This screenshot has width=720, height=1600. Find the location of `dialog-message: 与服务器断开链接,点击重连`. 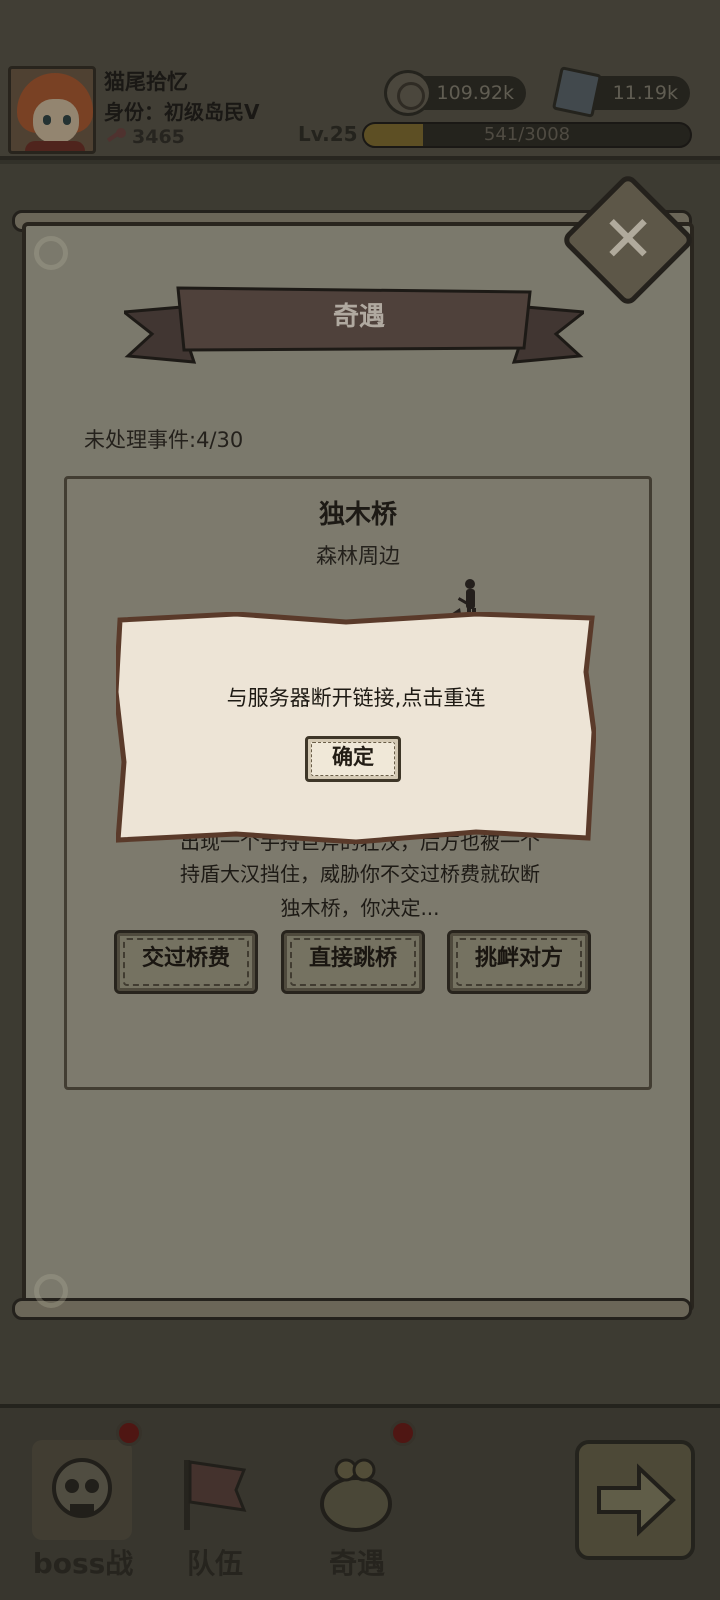

dialog-message: 与服务器断开链接,点击重连 is located at coordinates (356, 698).